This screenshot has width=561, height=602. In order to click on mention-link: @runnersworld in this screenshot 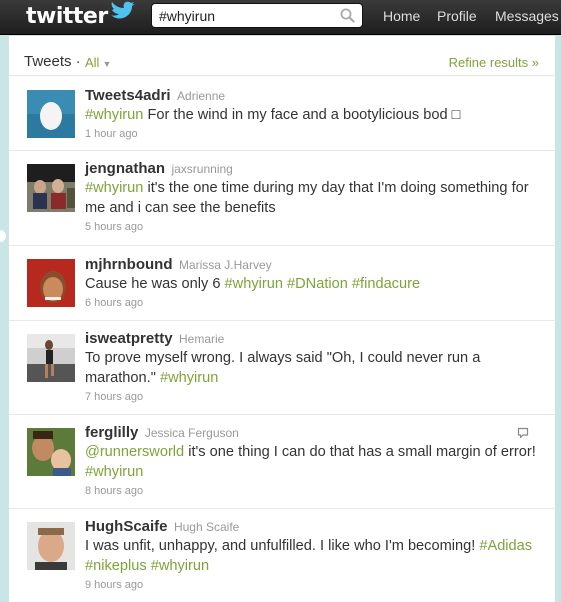, I will do `click(134, 452)`.